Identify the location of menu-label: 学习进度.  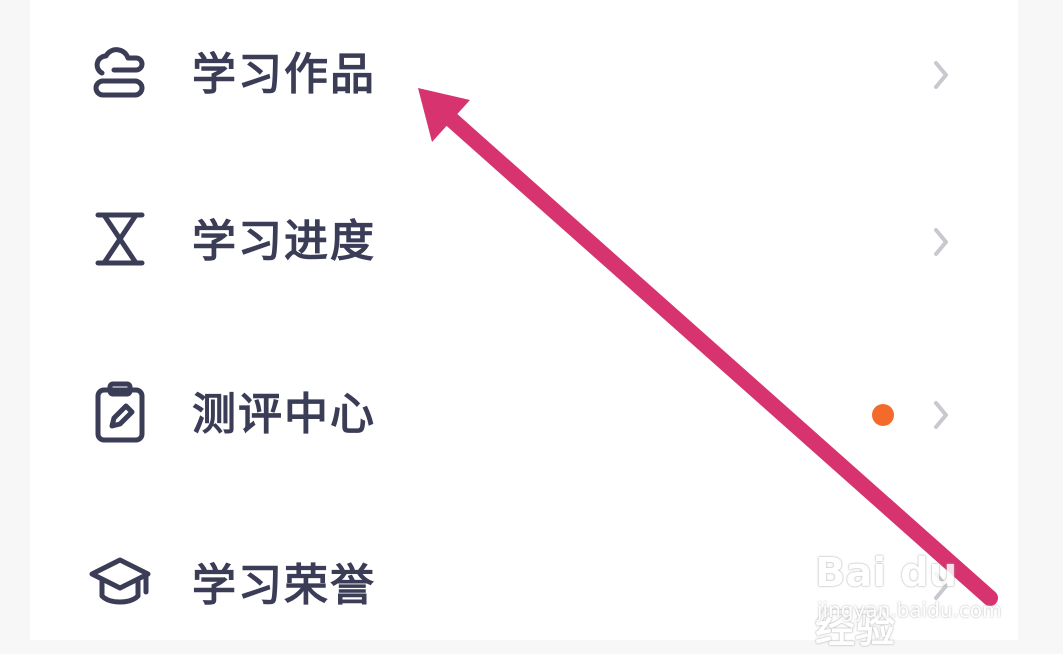
(284, 241).